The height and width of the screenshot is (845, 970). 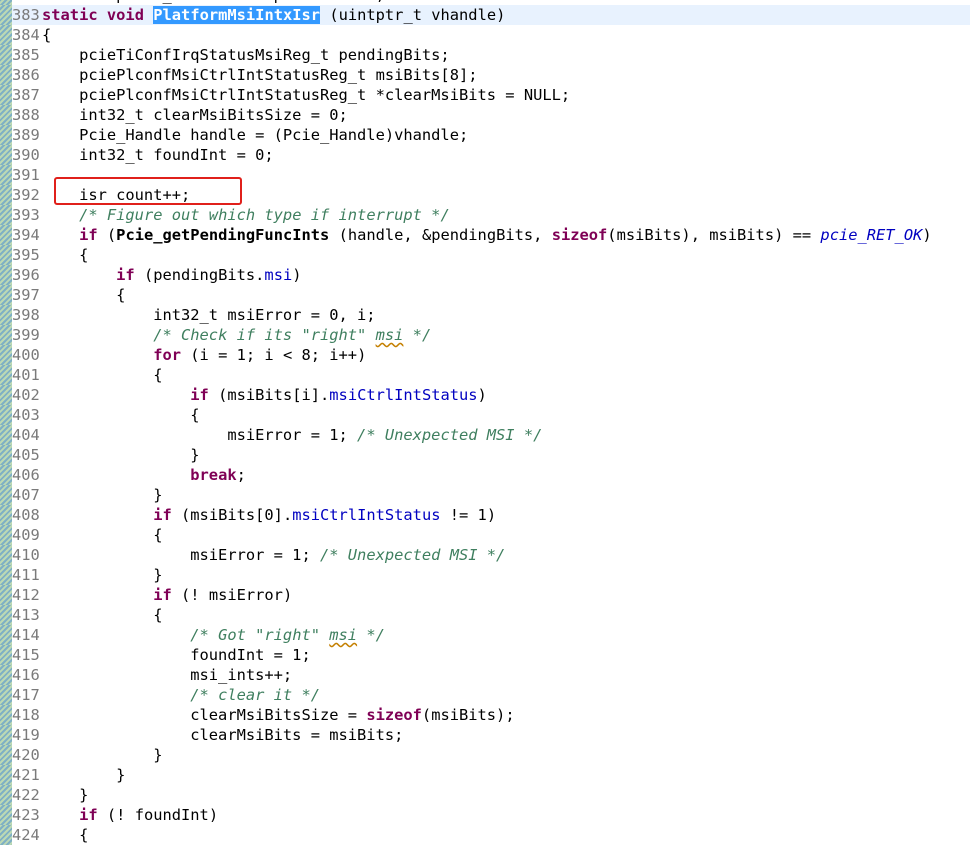 What do you see at coordinates (485, 755) in the screenshot?
I see `code-line: 420 }` at bounding box center [485, 755].